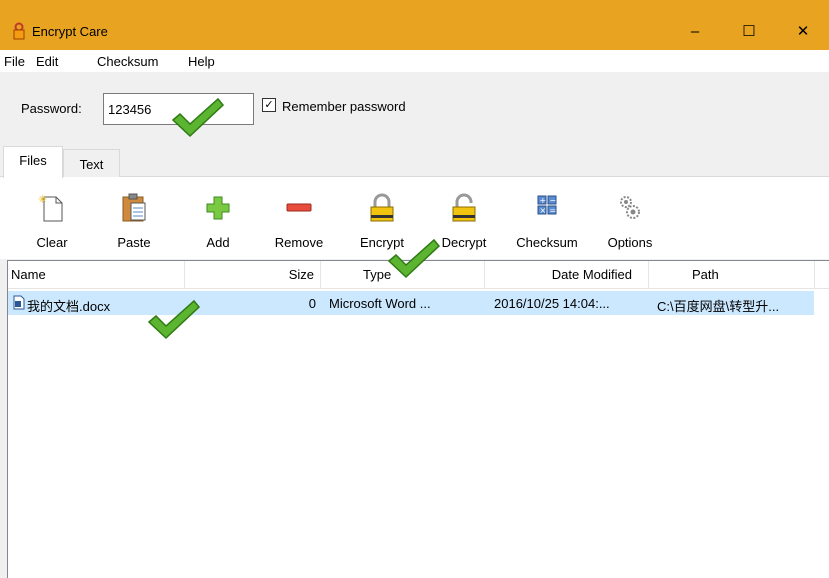 This screenshot has height=578, width=829. Describe the element at coordinates (127, 61) in the screenshot. I see `menu-checksum: Checksum` at that location.